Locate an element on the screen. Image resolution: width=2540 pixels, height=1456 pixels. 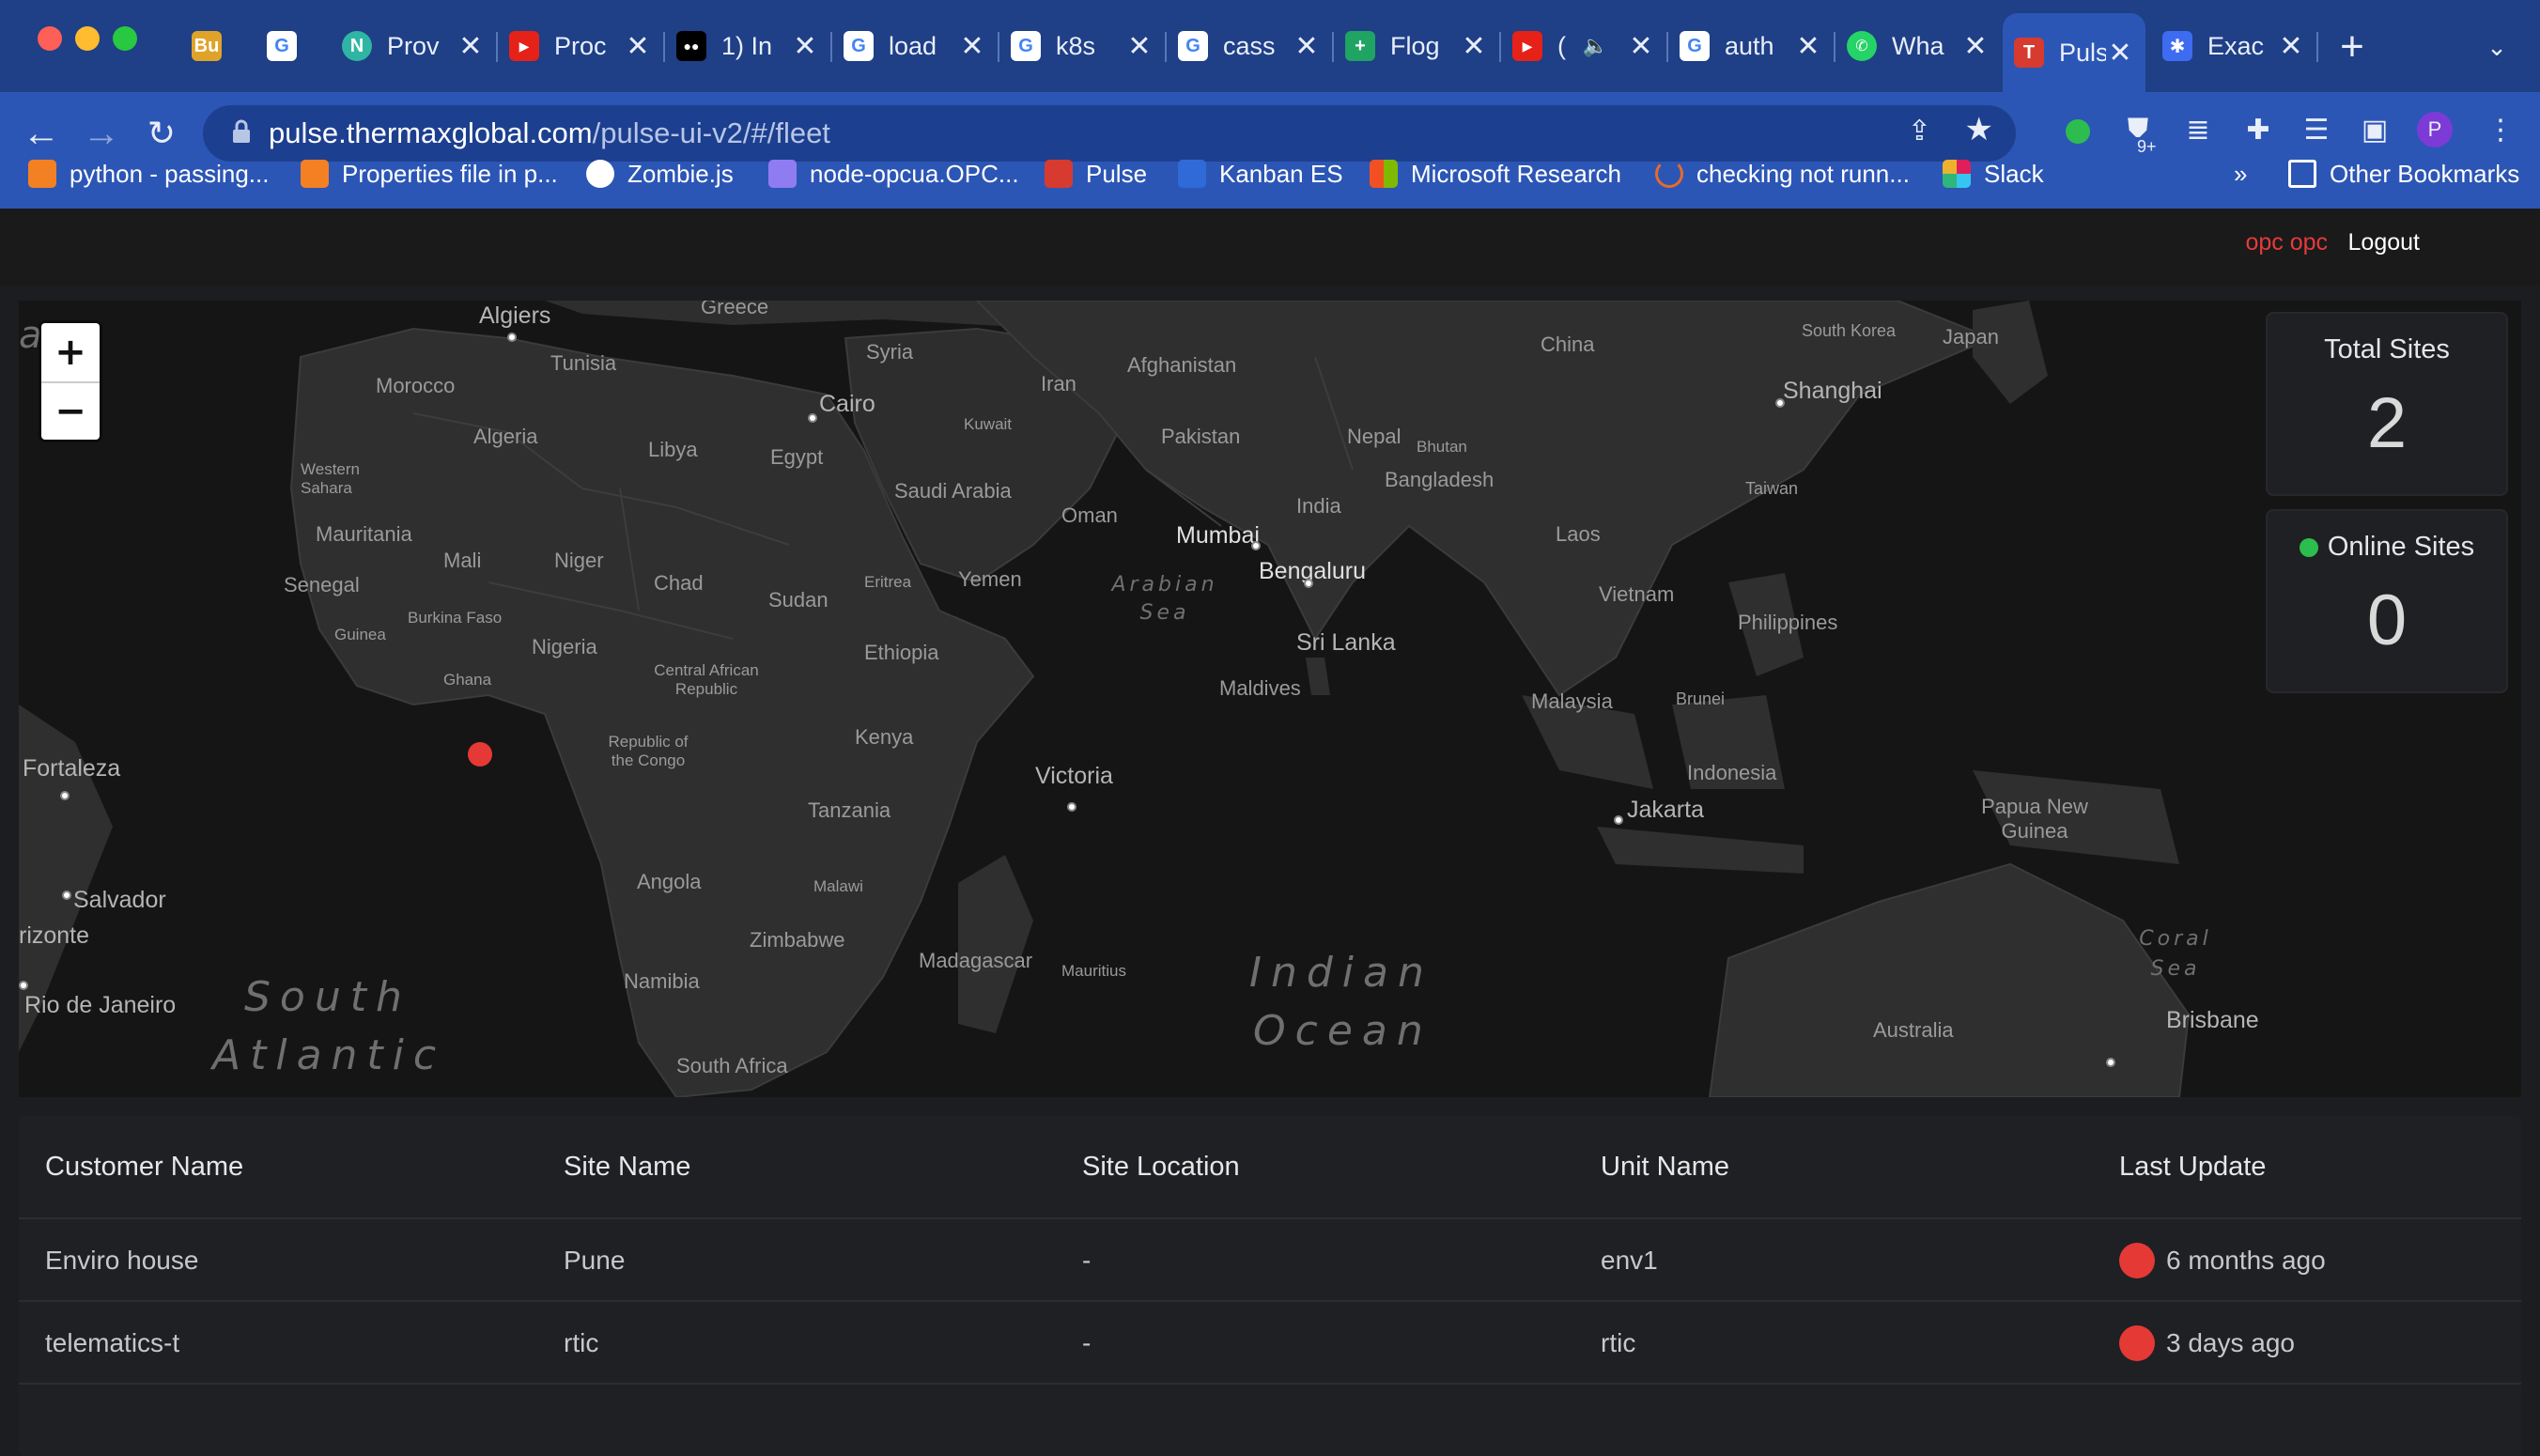
table-row: telematics-t rtic - rtic 3 days ago is located at coordinates (1270, 1344).